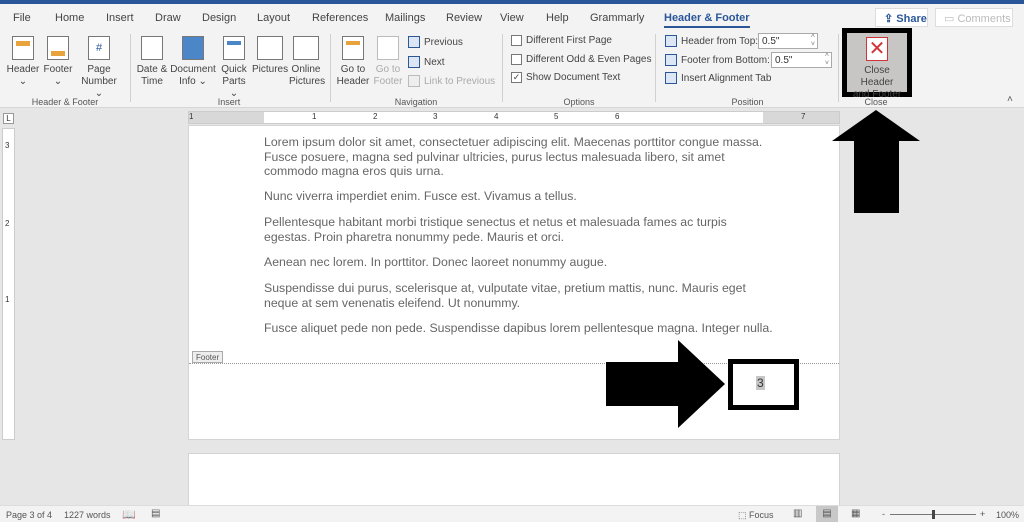 This screenshot has width=1024, height=522. Describe the element at coordinates (951, 19) in the screenshot. I see `comment-icon: ▭` at that location.